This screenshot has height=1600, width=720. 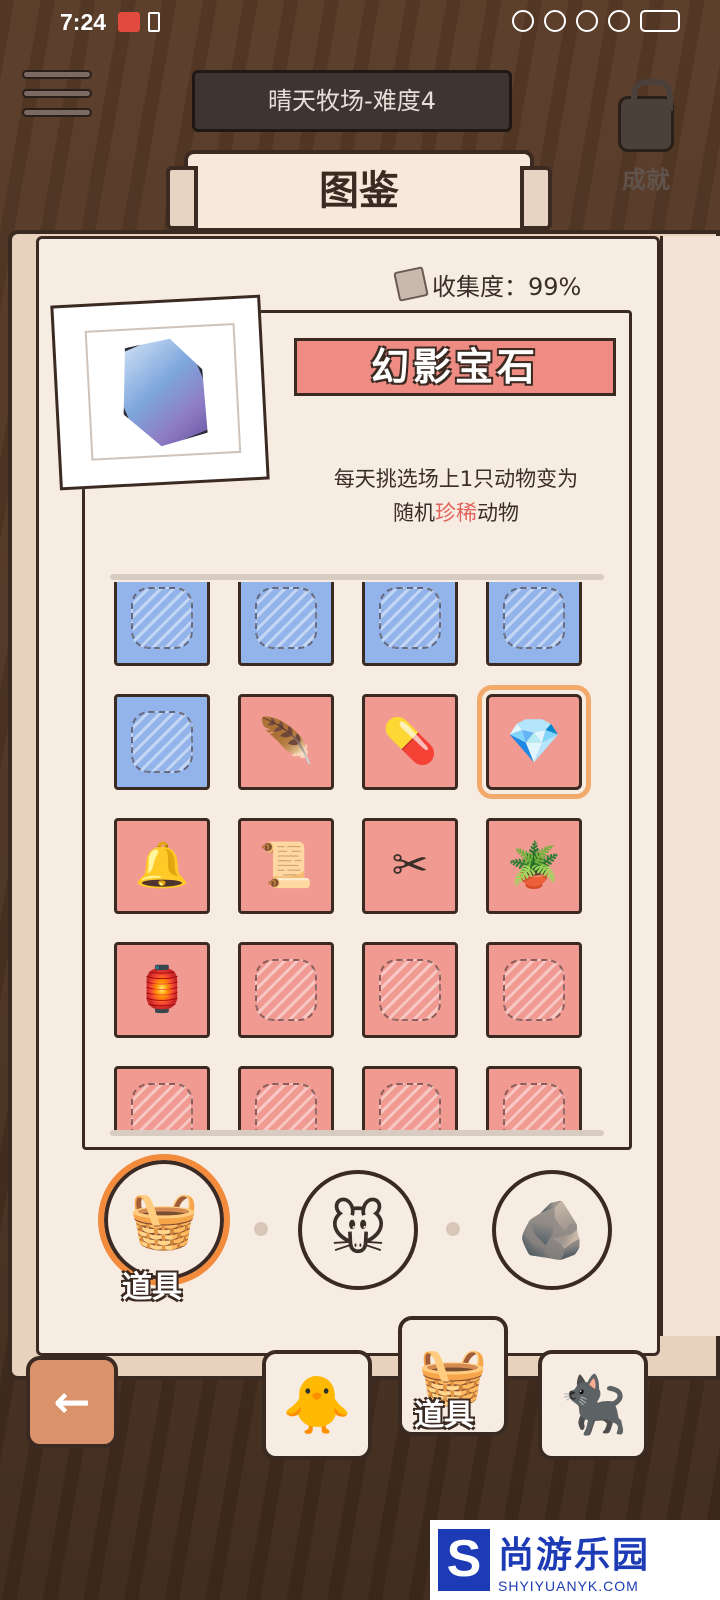 I want to click on alert-icon, so click(x=619, y=21).